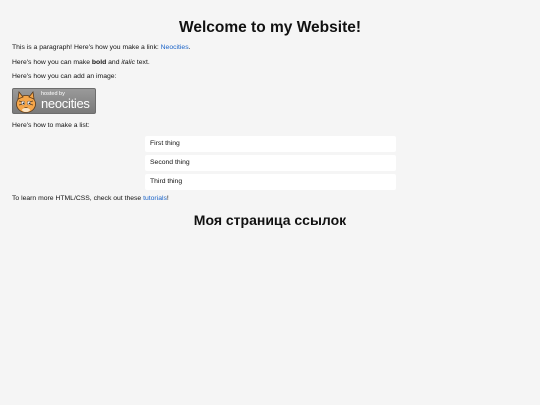 This screenshot has width=540, height=405. I want to click on bold-text: bold, so click(99, 62).